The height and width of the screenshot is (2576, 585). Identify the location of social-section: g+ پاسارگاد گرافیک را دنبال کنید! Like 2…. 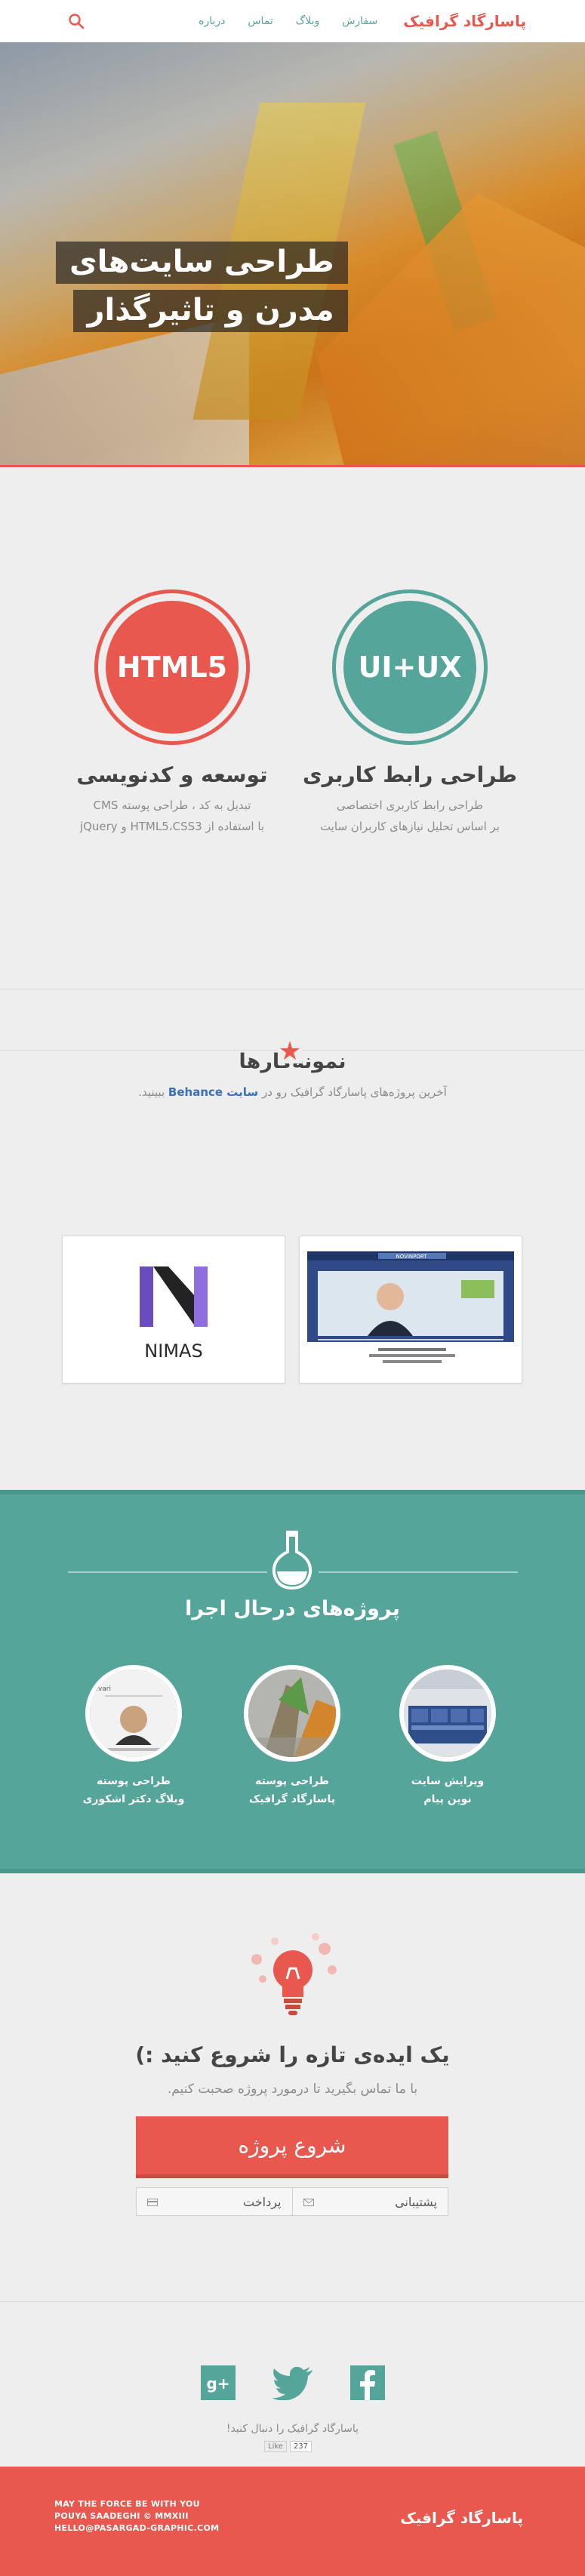
(292, 2384).